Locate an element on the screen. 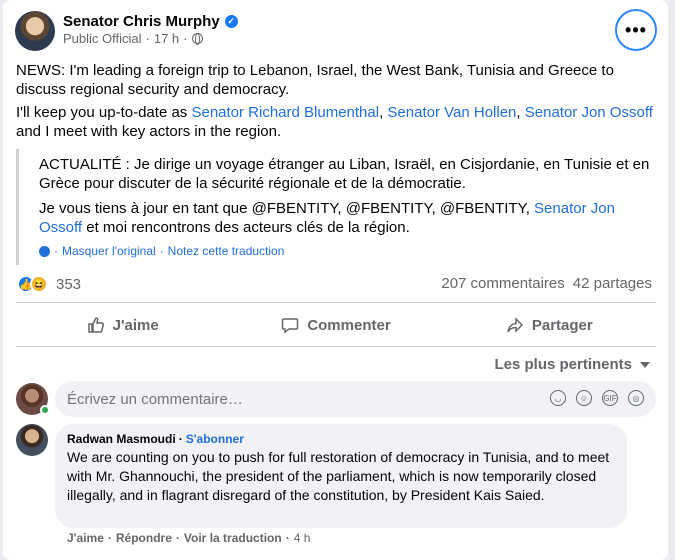 The width and height of the screenshot is (675, 560). comment-input-tools: ◡ ☺ GIF ◎ is located at coordinates (597, 398).